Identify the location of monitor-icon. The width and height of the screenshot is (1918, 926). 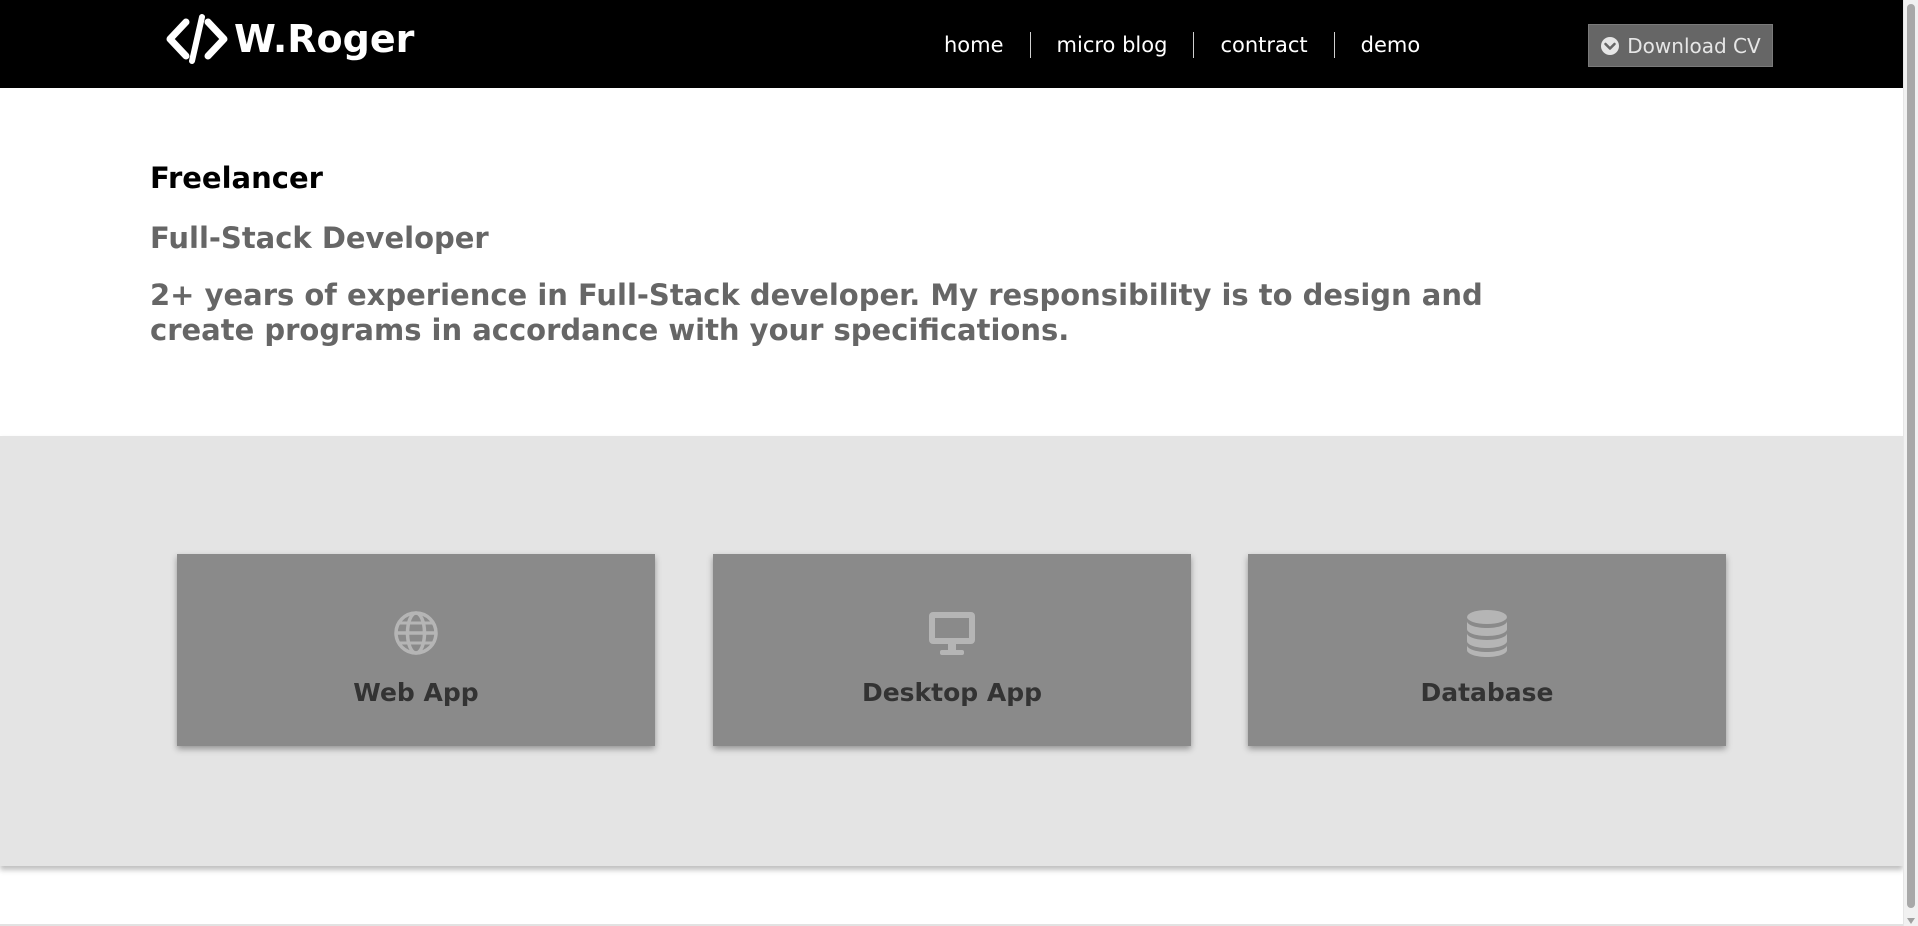
(952, 633).